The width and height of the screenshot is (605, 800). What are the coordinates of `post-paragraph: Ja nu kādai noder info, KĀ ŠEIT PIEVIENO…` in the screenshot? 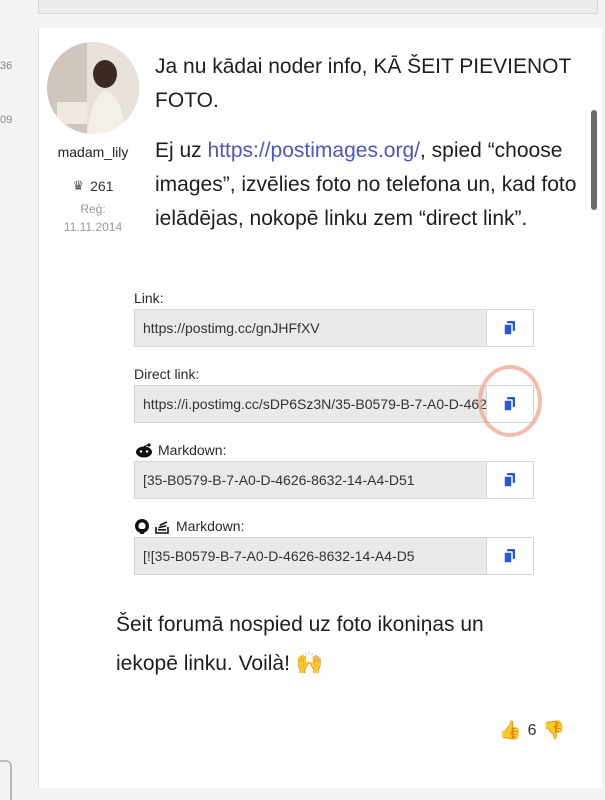 It's located at (363, 83).